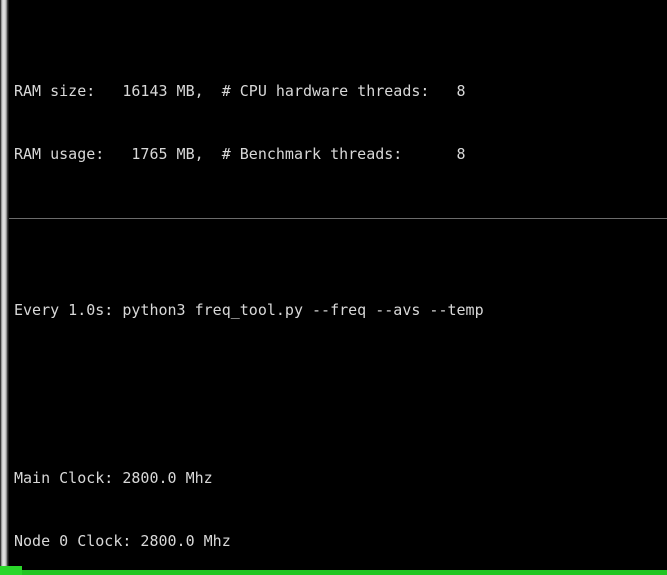  Describe the element at coordinates (113, 478) in the screenshot. I see `reading-main-clock: Main Clock: 2800.0 Mhz` at that location.